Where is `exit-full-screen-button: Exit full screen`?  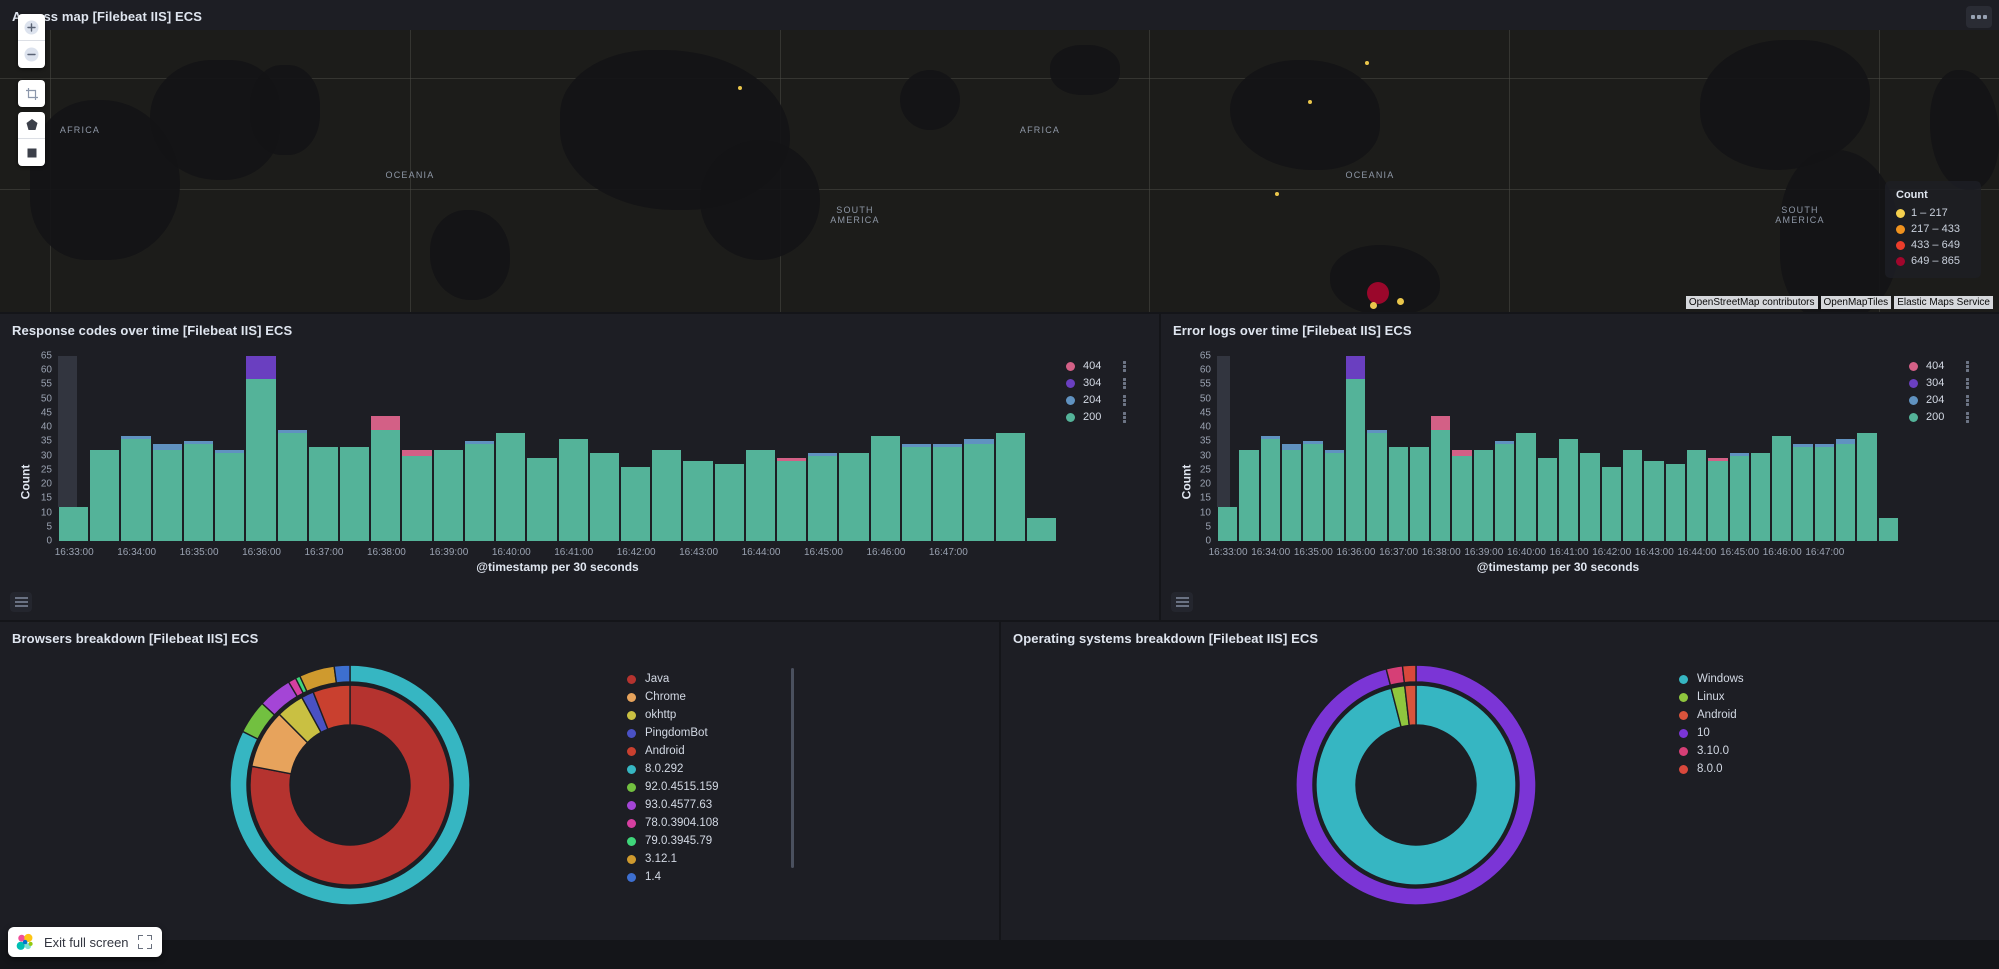
exit-full-screen-button: Exit full screen is located at coordinates (85, 942).